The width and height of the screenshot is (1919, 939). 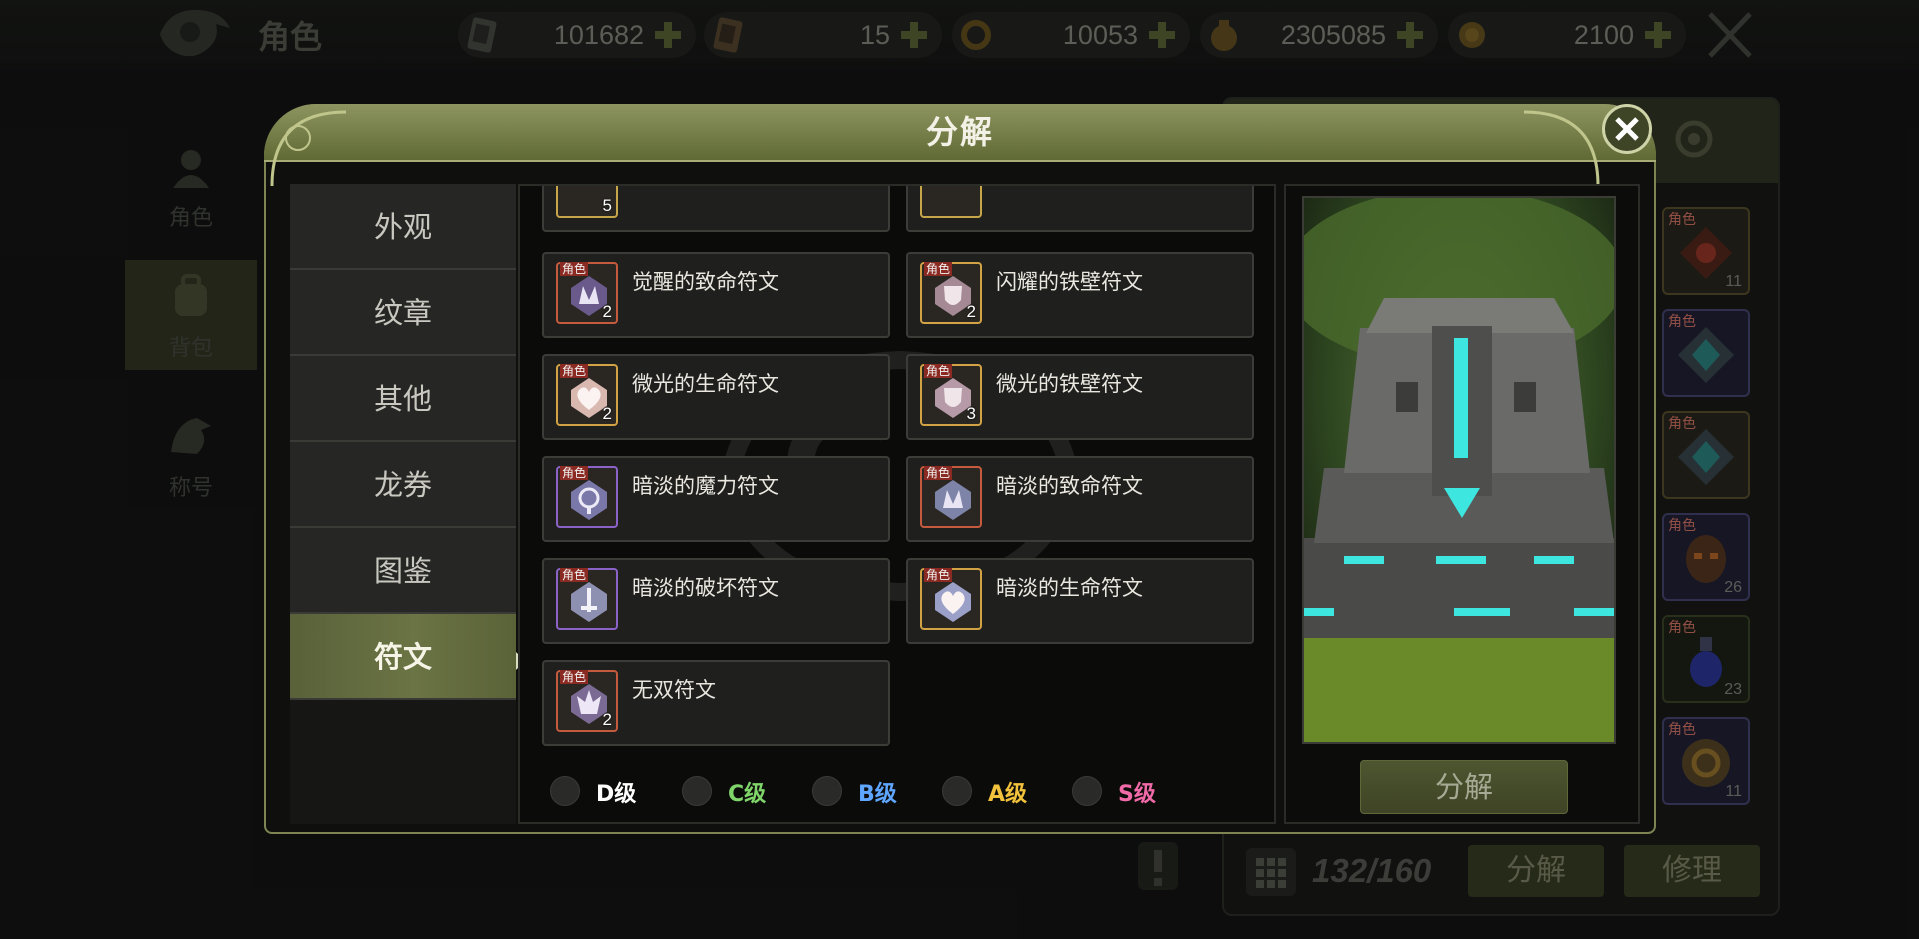 I want to click on category-tabs: 外观 纹章 其他 龙券 图鉴 符文, so click(x=403, y=504).